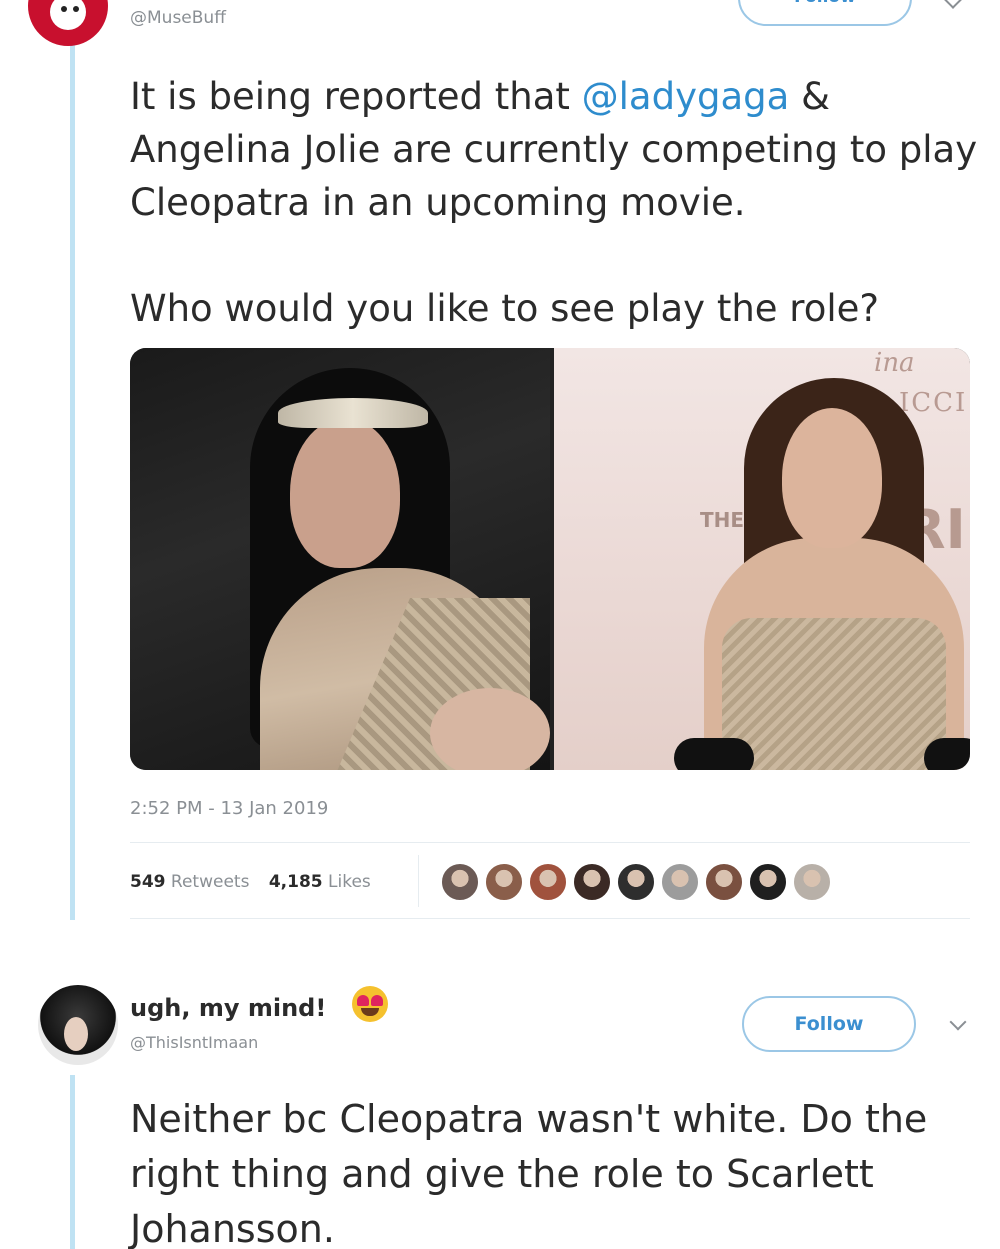 This screenshot has height=1249, width=1000. Describe the element at coordinates (829, 1024) in the screenshot. I see `follow-button: Follow` at that location.